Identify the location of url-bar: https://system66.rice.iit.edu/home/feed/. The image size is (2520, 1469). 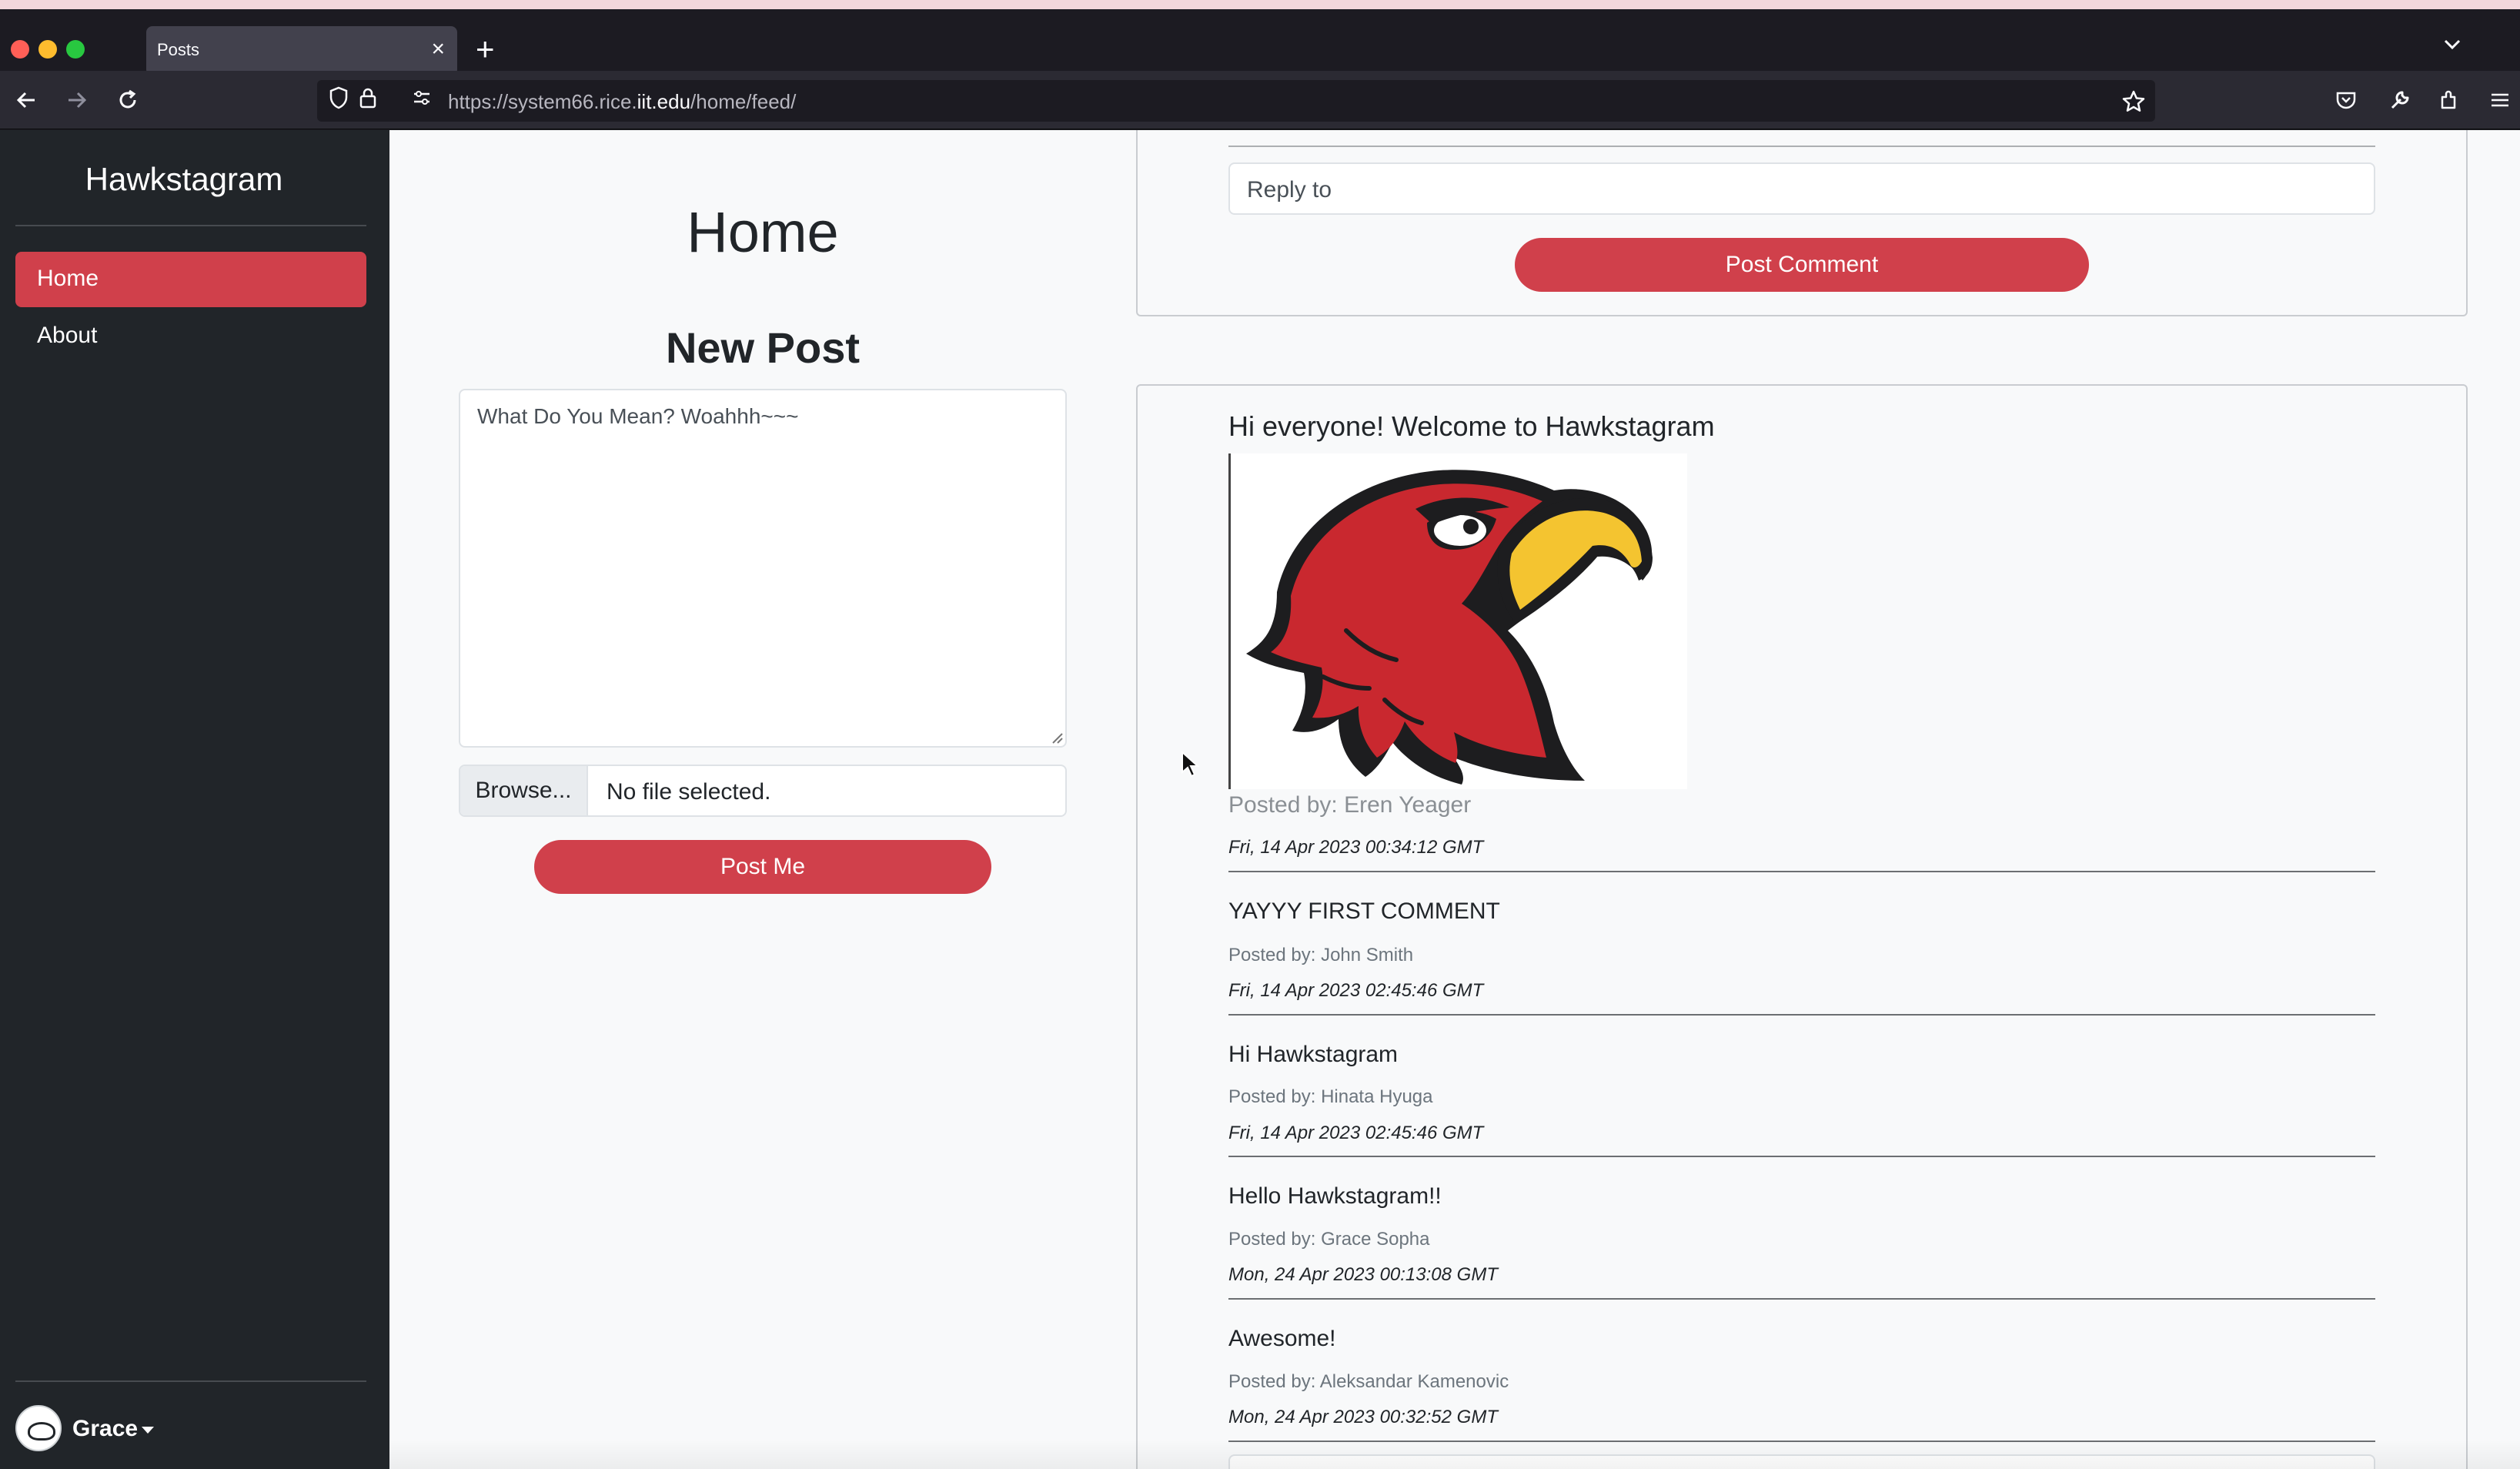
(1236, 101).